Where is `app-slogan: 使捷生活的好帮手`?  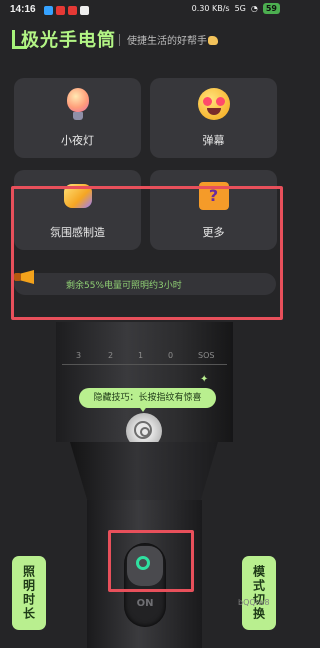 app-slogan: 使捷生活的好帮手 is located at coordinates (172, 39).